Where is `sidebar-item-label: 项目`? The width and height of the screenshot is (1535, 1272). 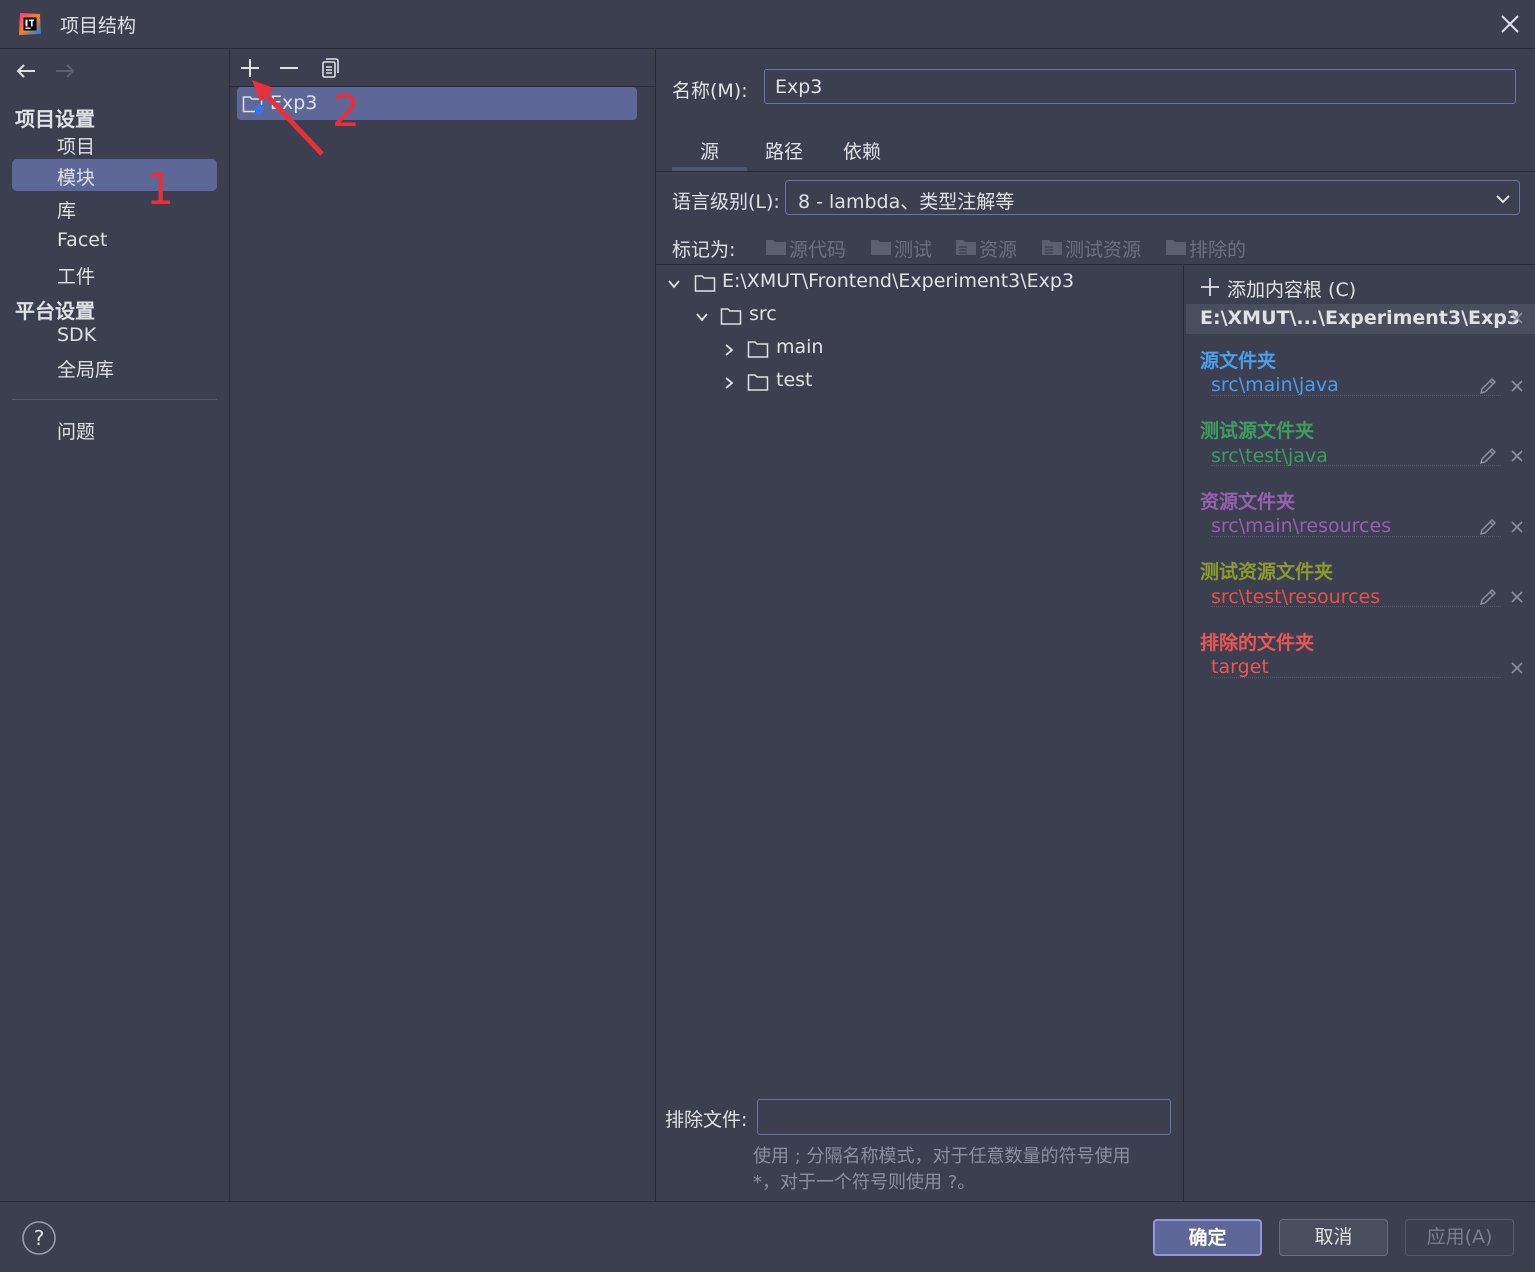 sidebar-item-label: 项目 is located at coordinates (76, 147).